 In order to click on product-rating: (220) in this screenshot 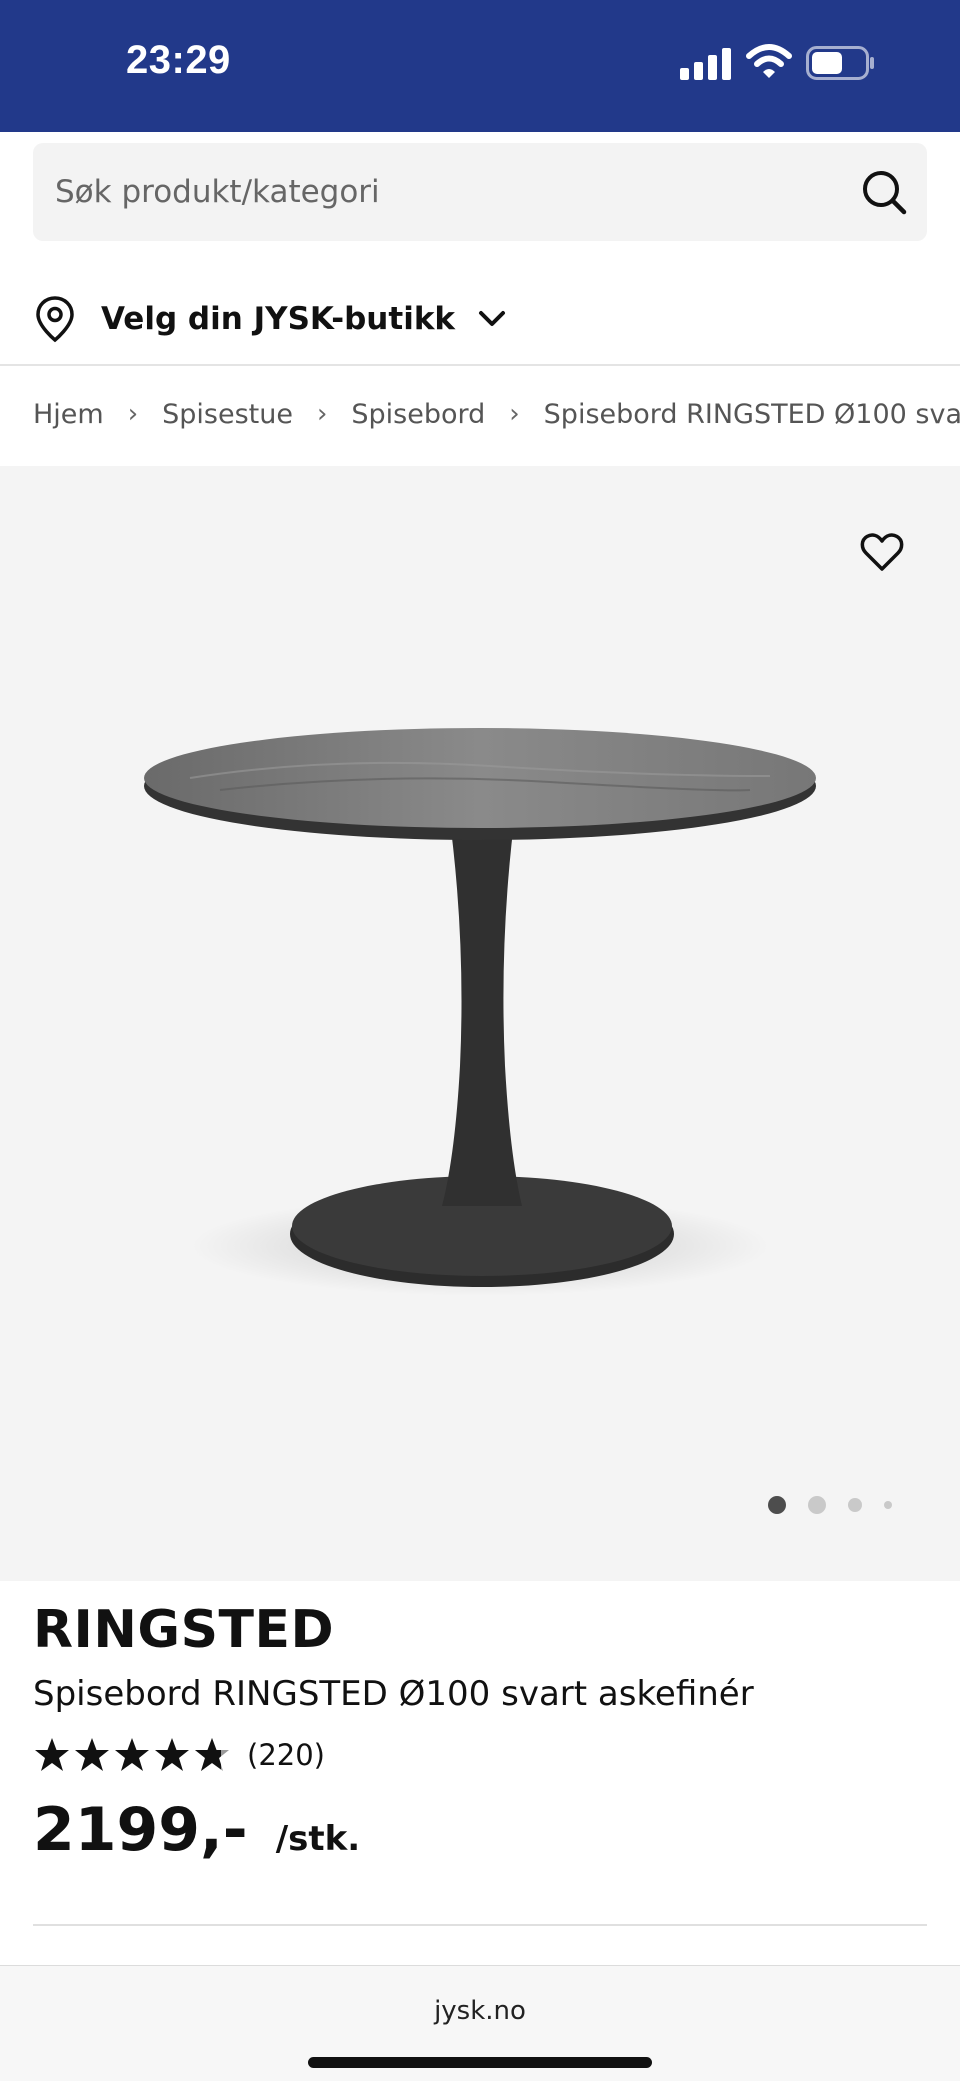, I will do `click(179, 1755)`.